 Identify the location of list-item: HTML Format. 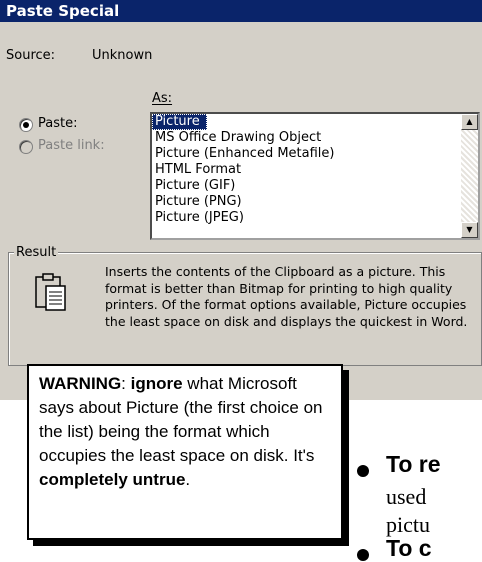
(315, 170).